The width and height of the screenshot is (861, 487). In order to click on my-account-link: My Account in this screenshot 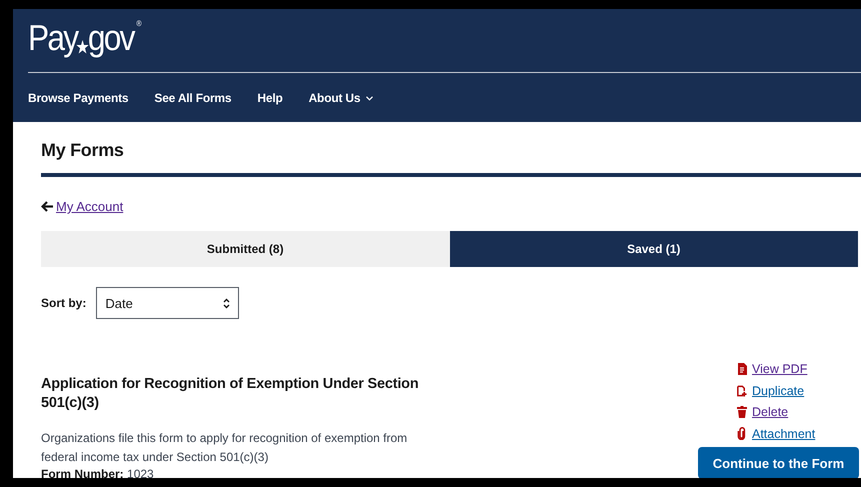, I will do `click(90, 206)`.